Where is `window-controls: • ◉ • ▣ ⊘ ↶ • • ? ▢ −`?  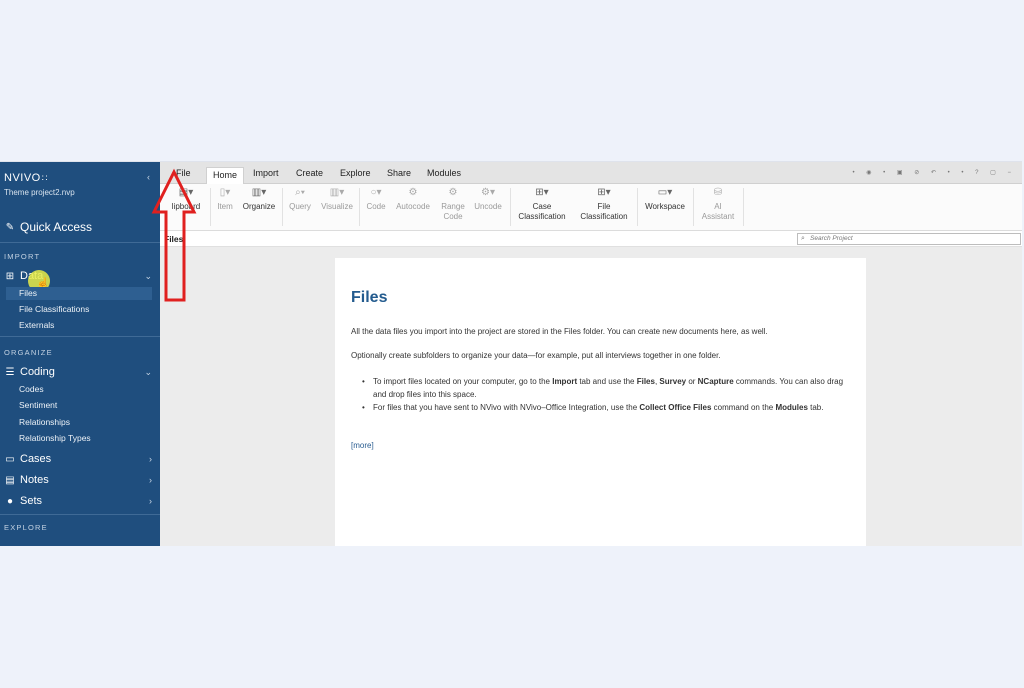
window-controls: • ◉ • ▣ ⊘ ↶ • • ? ▢ − is located at coordinates (934, 172).